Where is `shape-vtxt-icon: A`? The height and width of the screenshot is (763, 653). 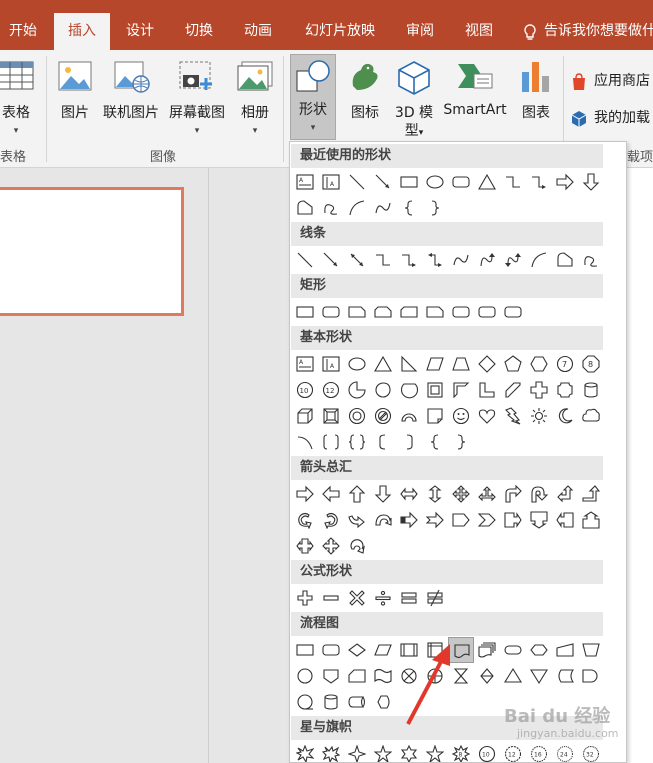
shape-vtxt-icon: A is located at coordinates (331, 182).